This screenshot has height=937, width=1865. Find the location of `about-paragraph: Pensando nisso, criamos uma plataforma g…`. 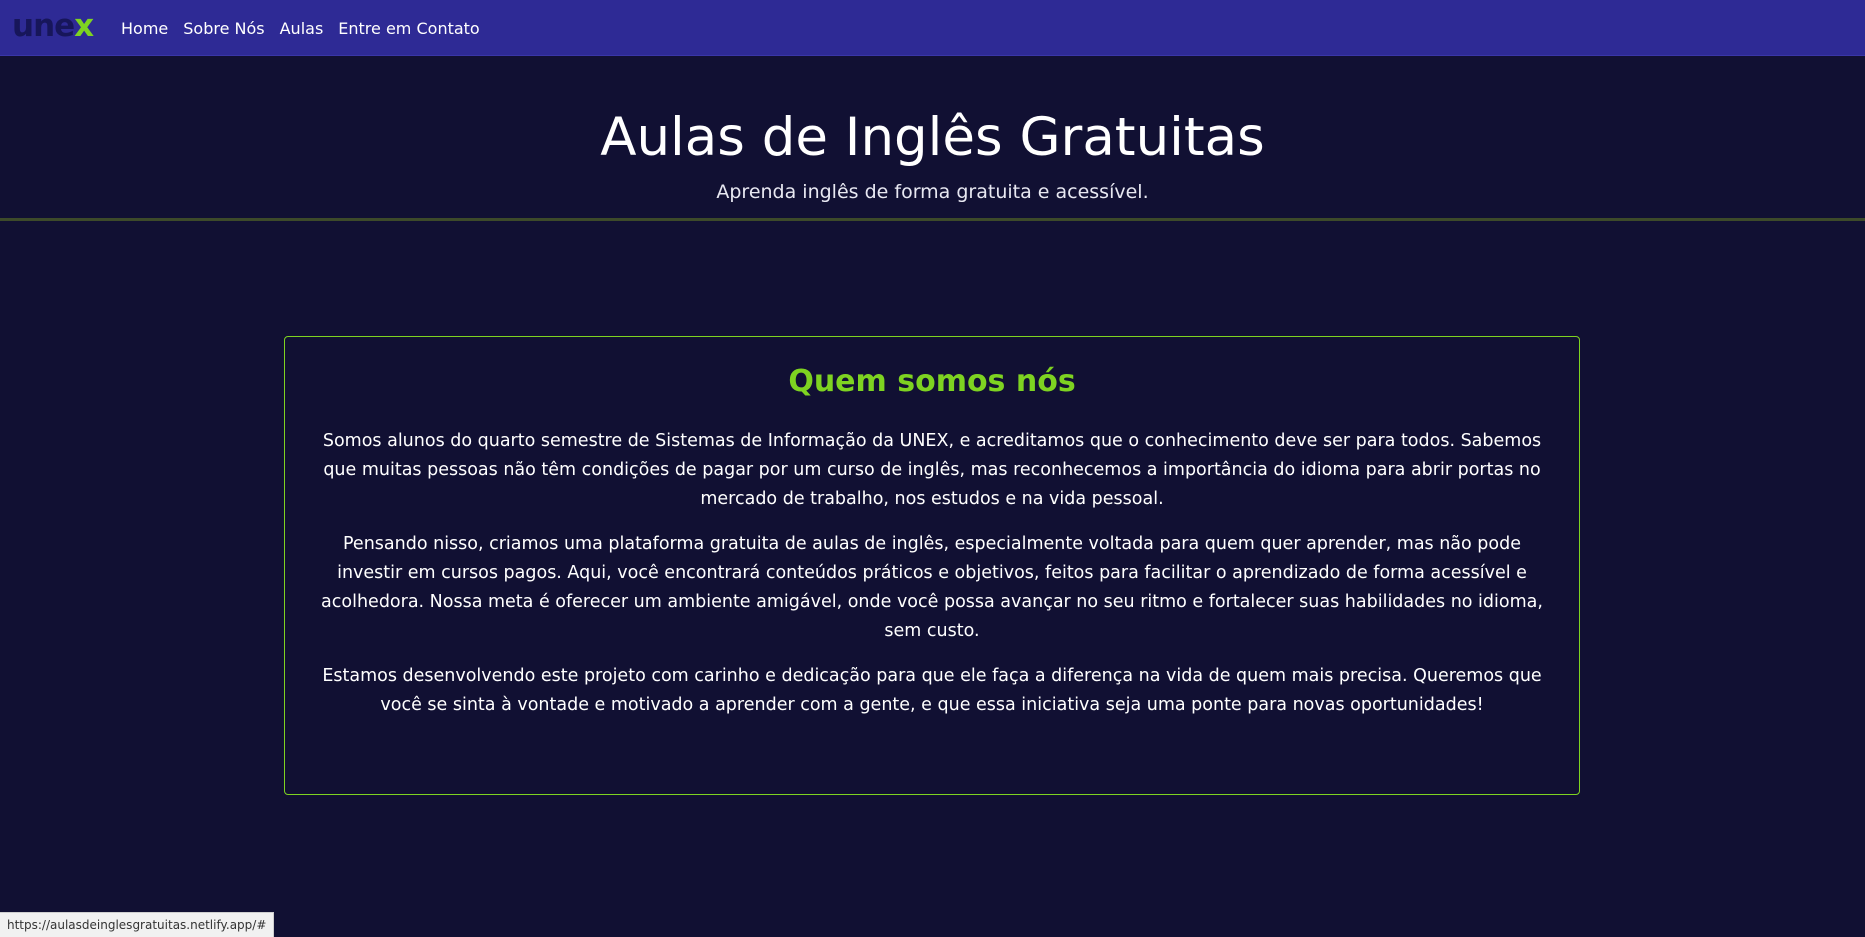

about-paragraph: Pensando nisso, criamos uma plataforma g… is located at coordinates (932, 587).